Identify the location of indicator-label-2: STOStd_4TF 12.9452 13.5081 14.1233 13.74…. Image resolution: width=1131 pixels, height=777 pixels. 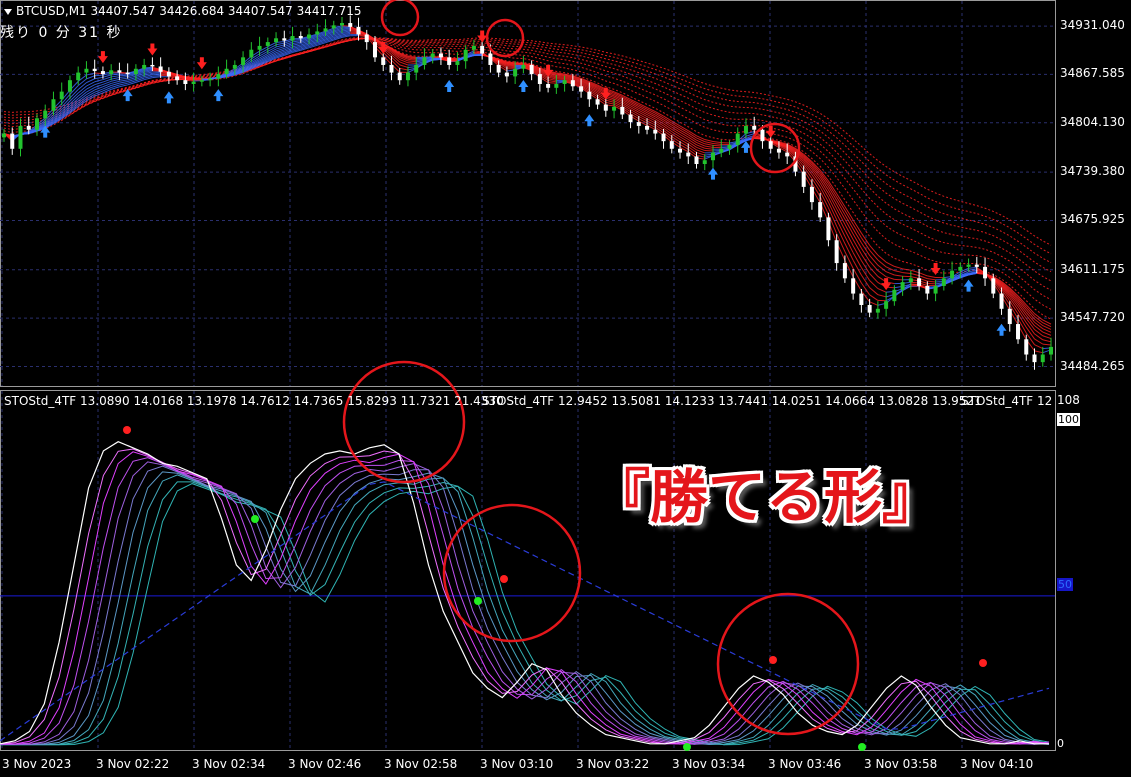
(732, 401).